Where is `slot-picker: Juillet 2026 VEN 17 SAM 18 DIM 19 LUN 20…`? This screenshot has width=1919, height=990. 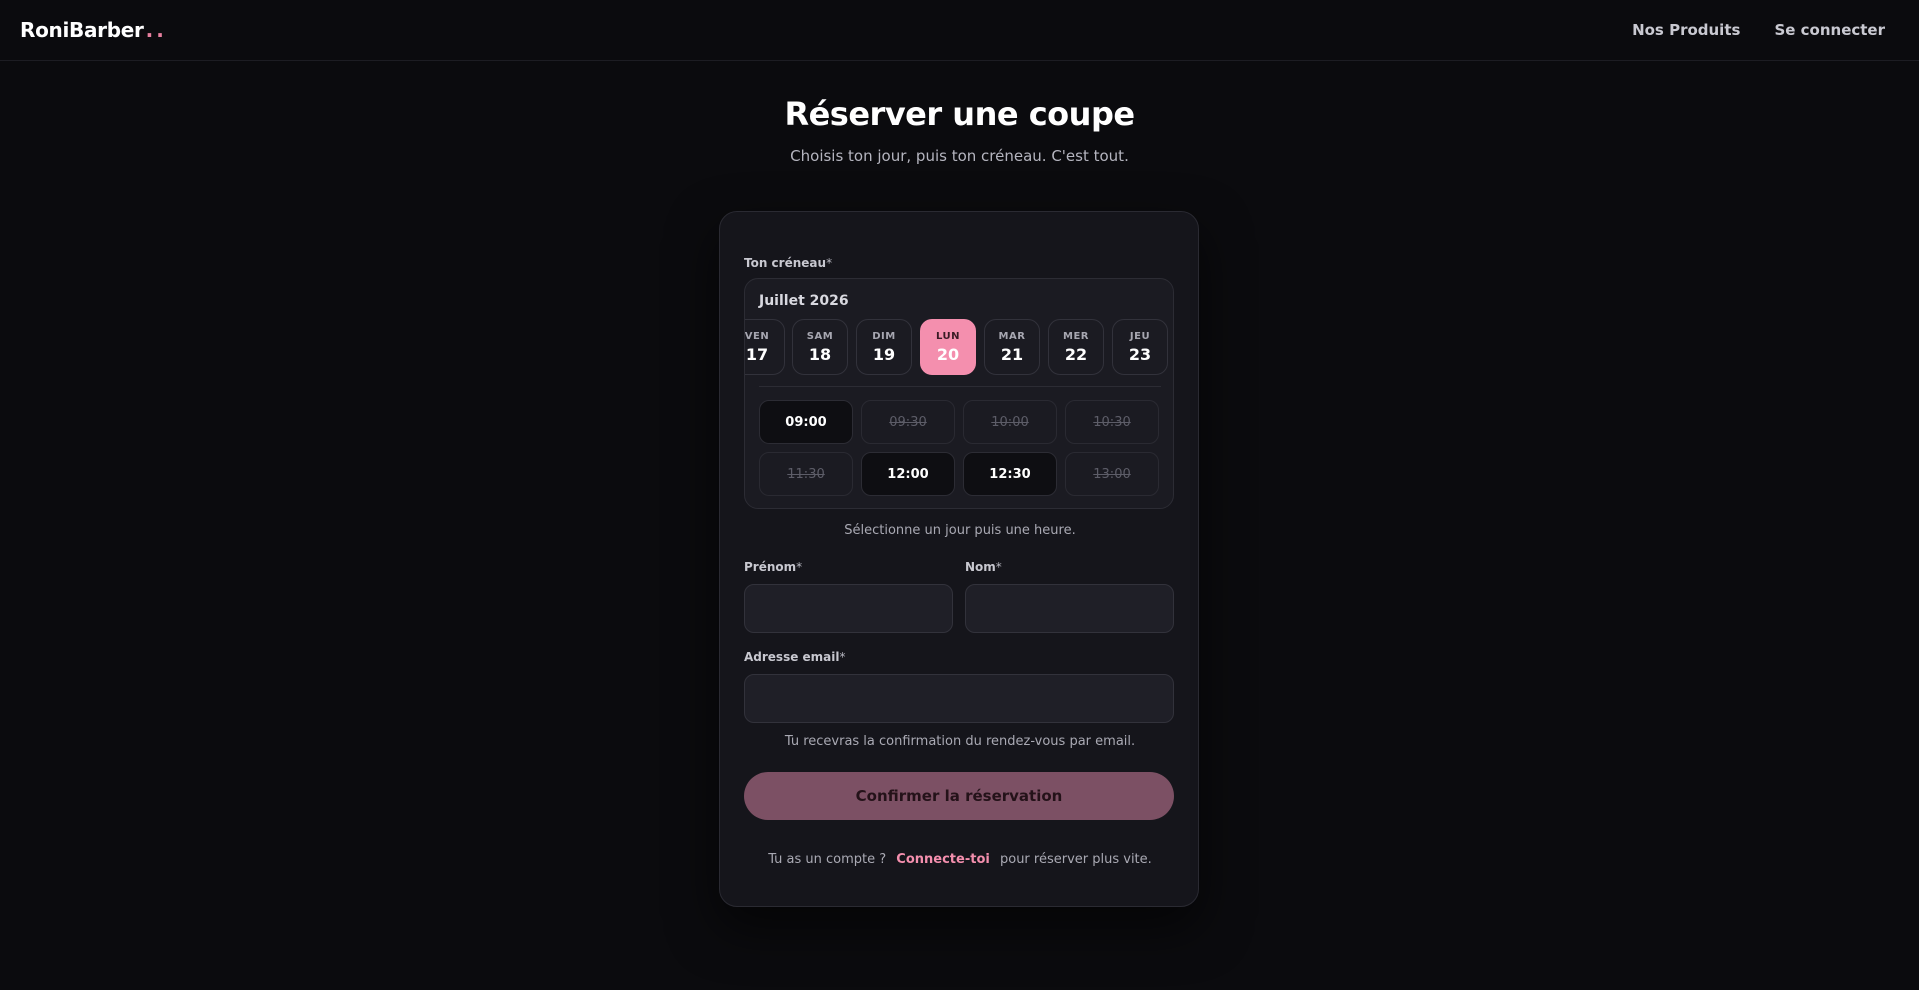
slot-picker: Juillet 2026 VEN 17 SAM 18 DIM 19 LUN 20… is located at coordinates (959, 393).